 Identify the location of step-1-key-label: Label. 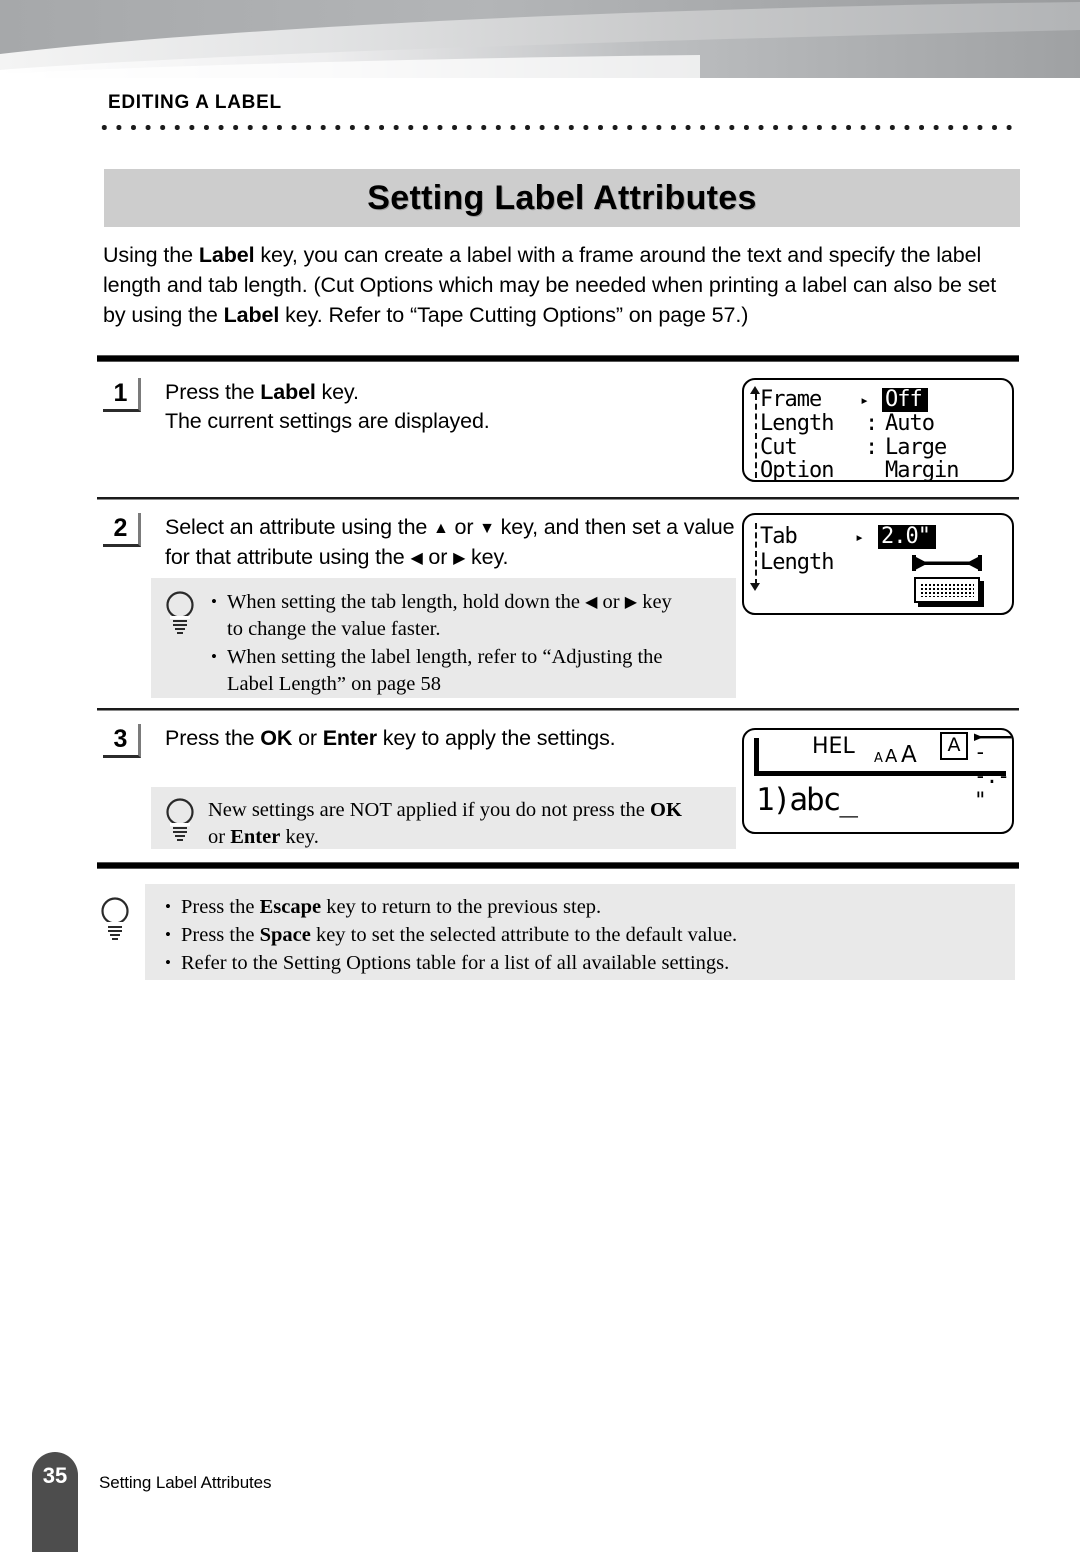
(288, 392).